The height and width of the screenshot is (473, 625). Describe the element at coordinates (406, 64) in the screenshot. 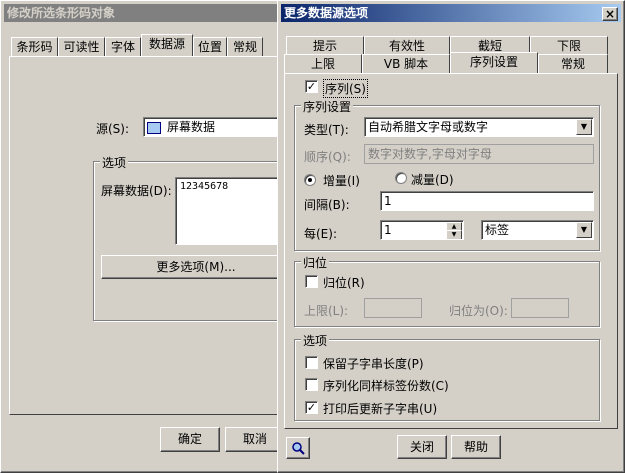

I see `tab-vb-script: VB 脚本` at that location.